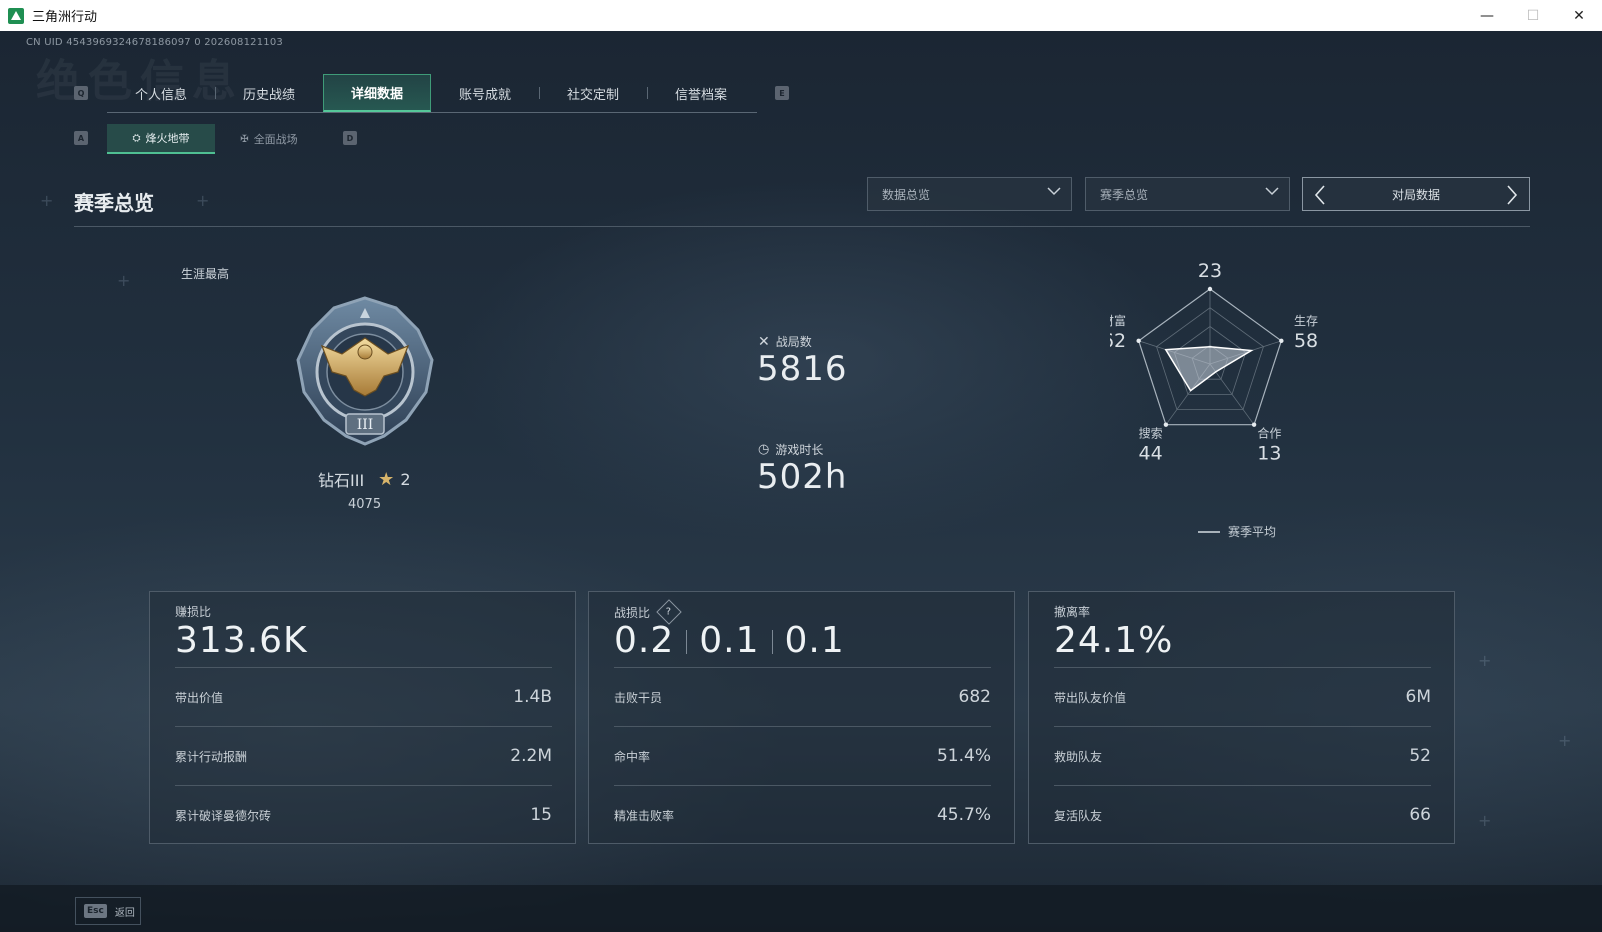 This screenshot has width=1602, height=932. What do you see at coordinates (1420, 756) in the screenshot?
I see `card-row-value: 52` at bounding box center [1420, 756].